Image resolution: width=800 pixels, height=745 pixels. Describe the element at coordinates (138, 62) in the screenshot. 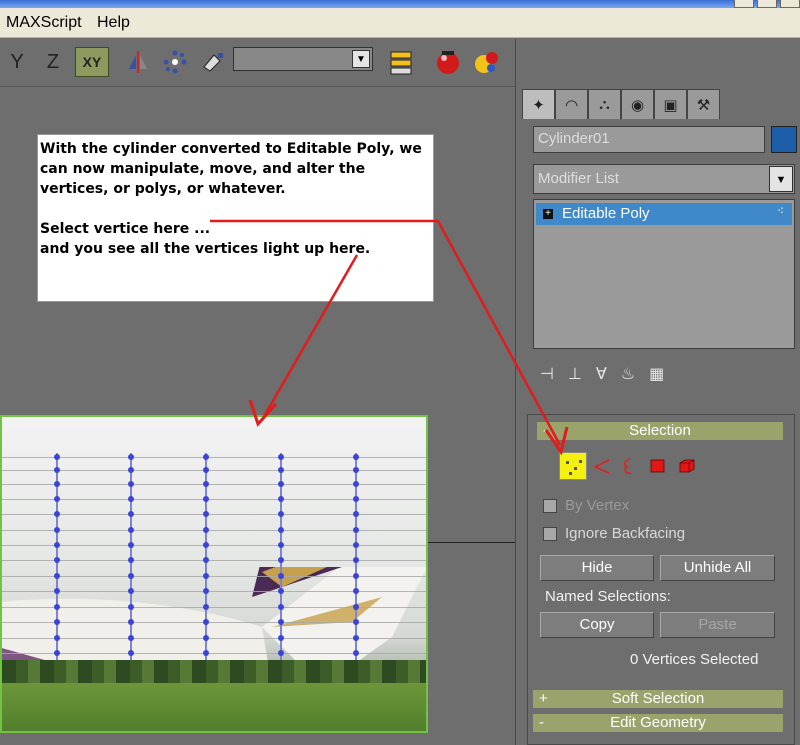

I see `mirror-icon` at that location.